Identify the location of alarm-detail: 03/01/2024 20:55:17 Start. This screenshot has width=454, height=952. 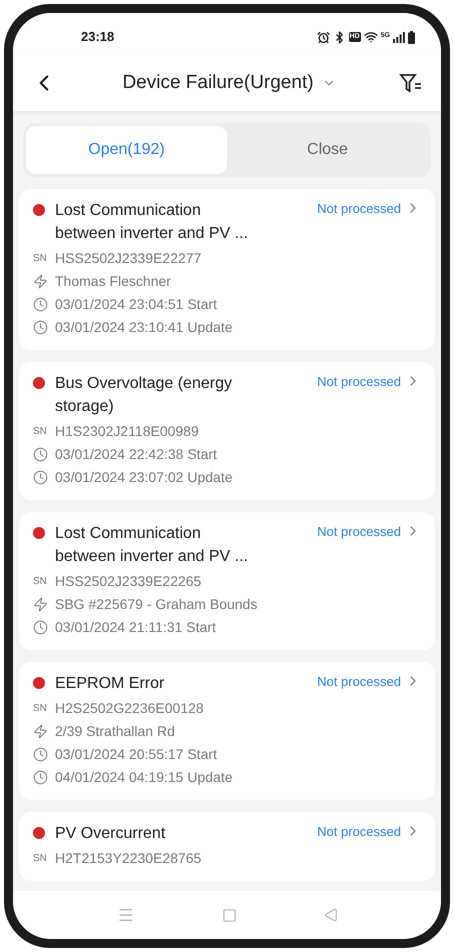
(136, 754).